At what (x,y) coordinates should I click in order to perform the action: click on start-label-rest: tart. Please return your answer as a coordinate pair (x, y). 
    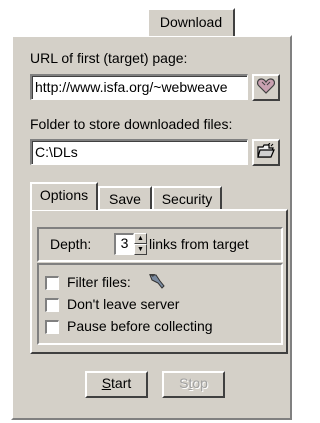
    Looking at the image, I should click on (121, 383).